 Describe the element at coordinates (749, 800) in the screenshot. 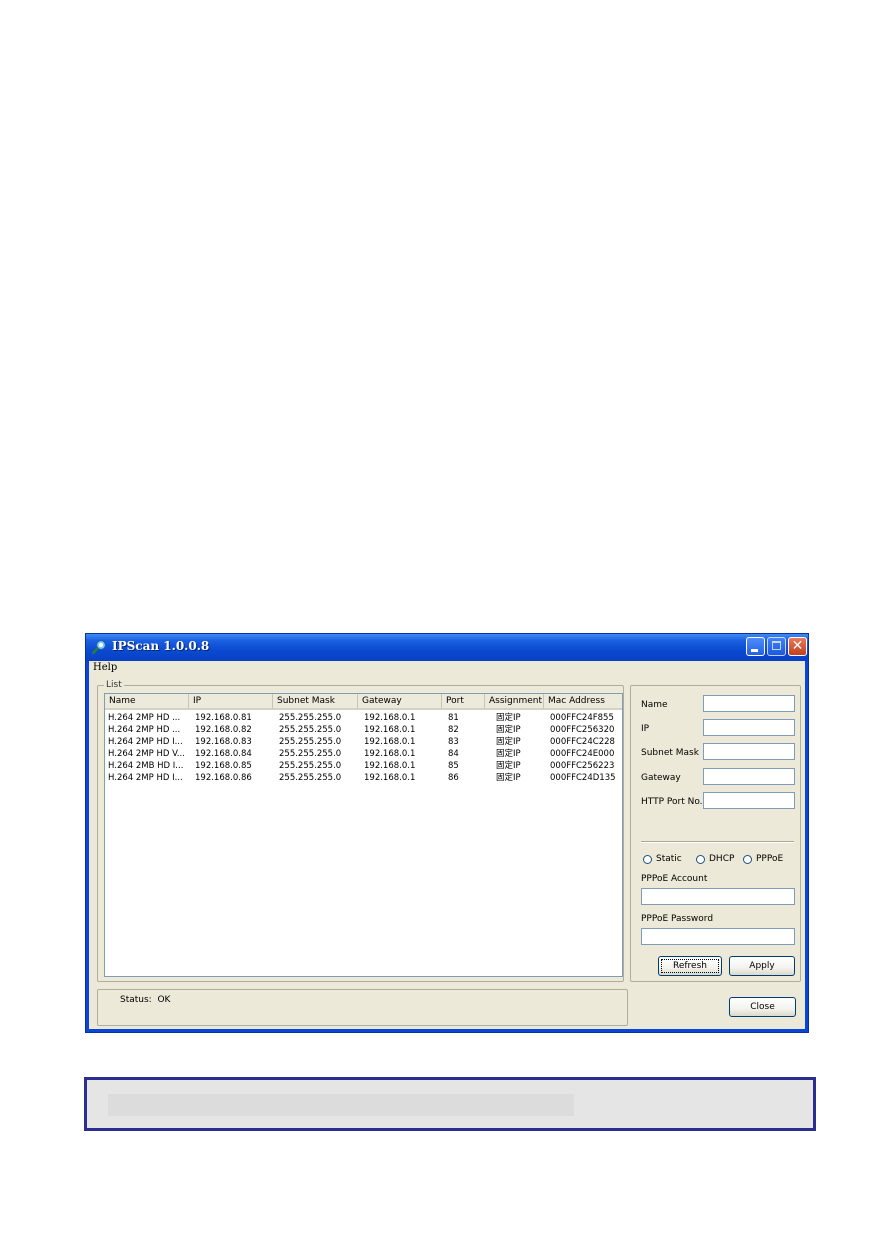

I see `http-port-field` at that location.